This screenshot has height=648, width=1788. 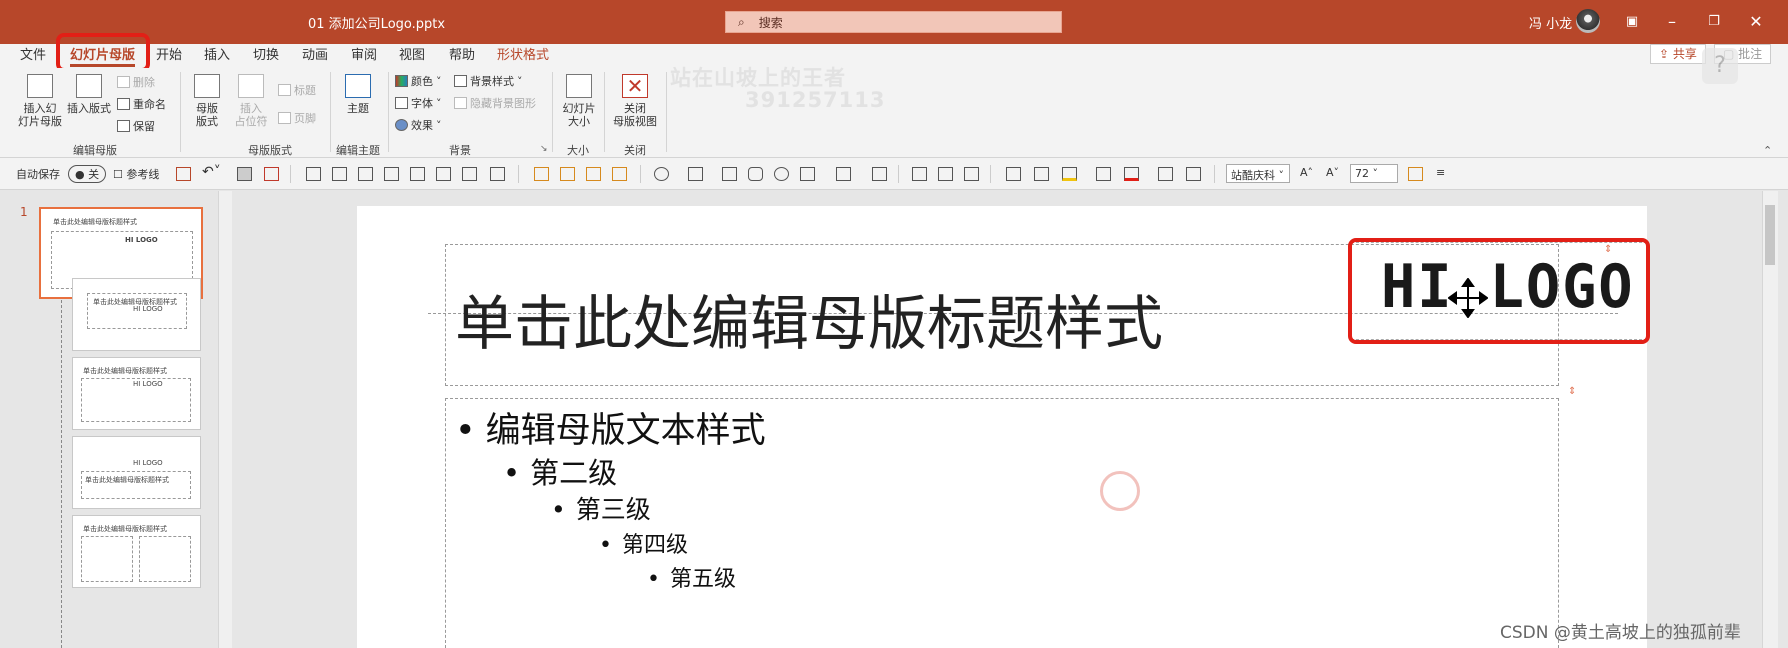 What do you see at coordinates (729, 174) in the screenshot?
I see `rectangle-icon` at bounding box center [729, 174].